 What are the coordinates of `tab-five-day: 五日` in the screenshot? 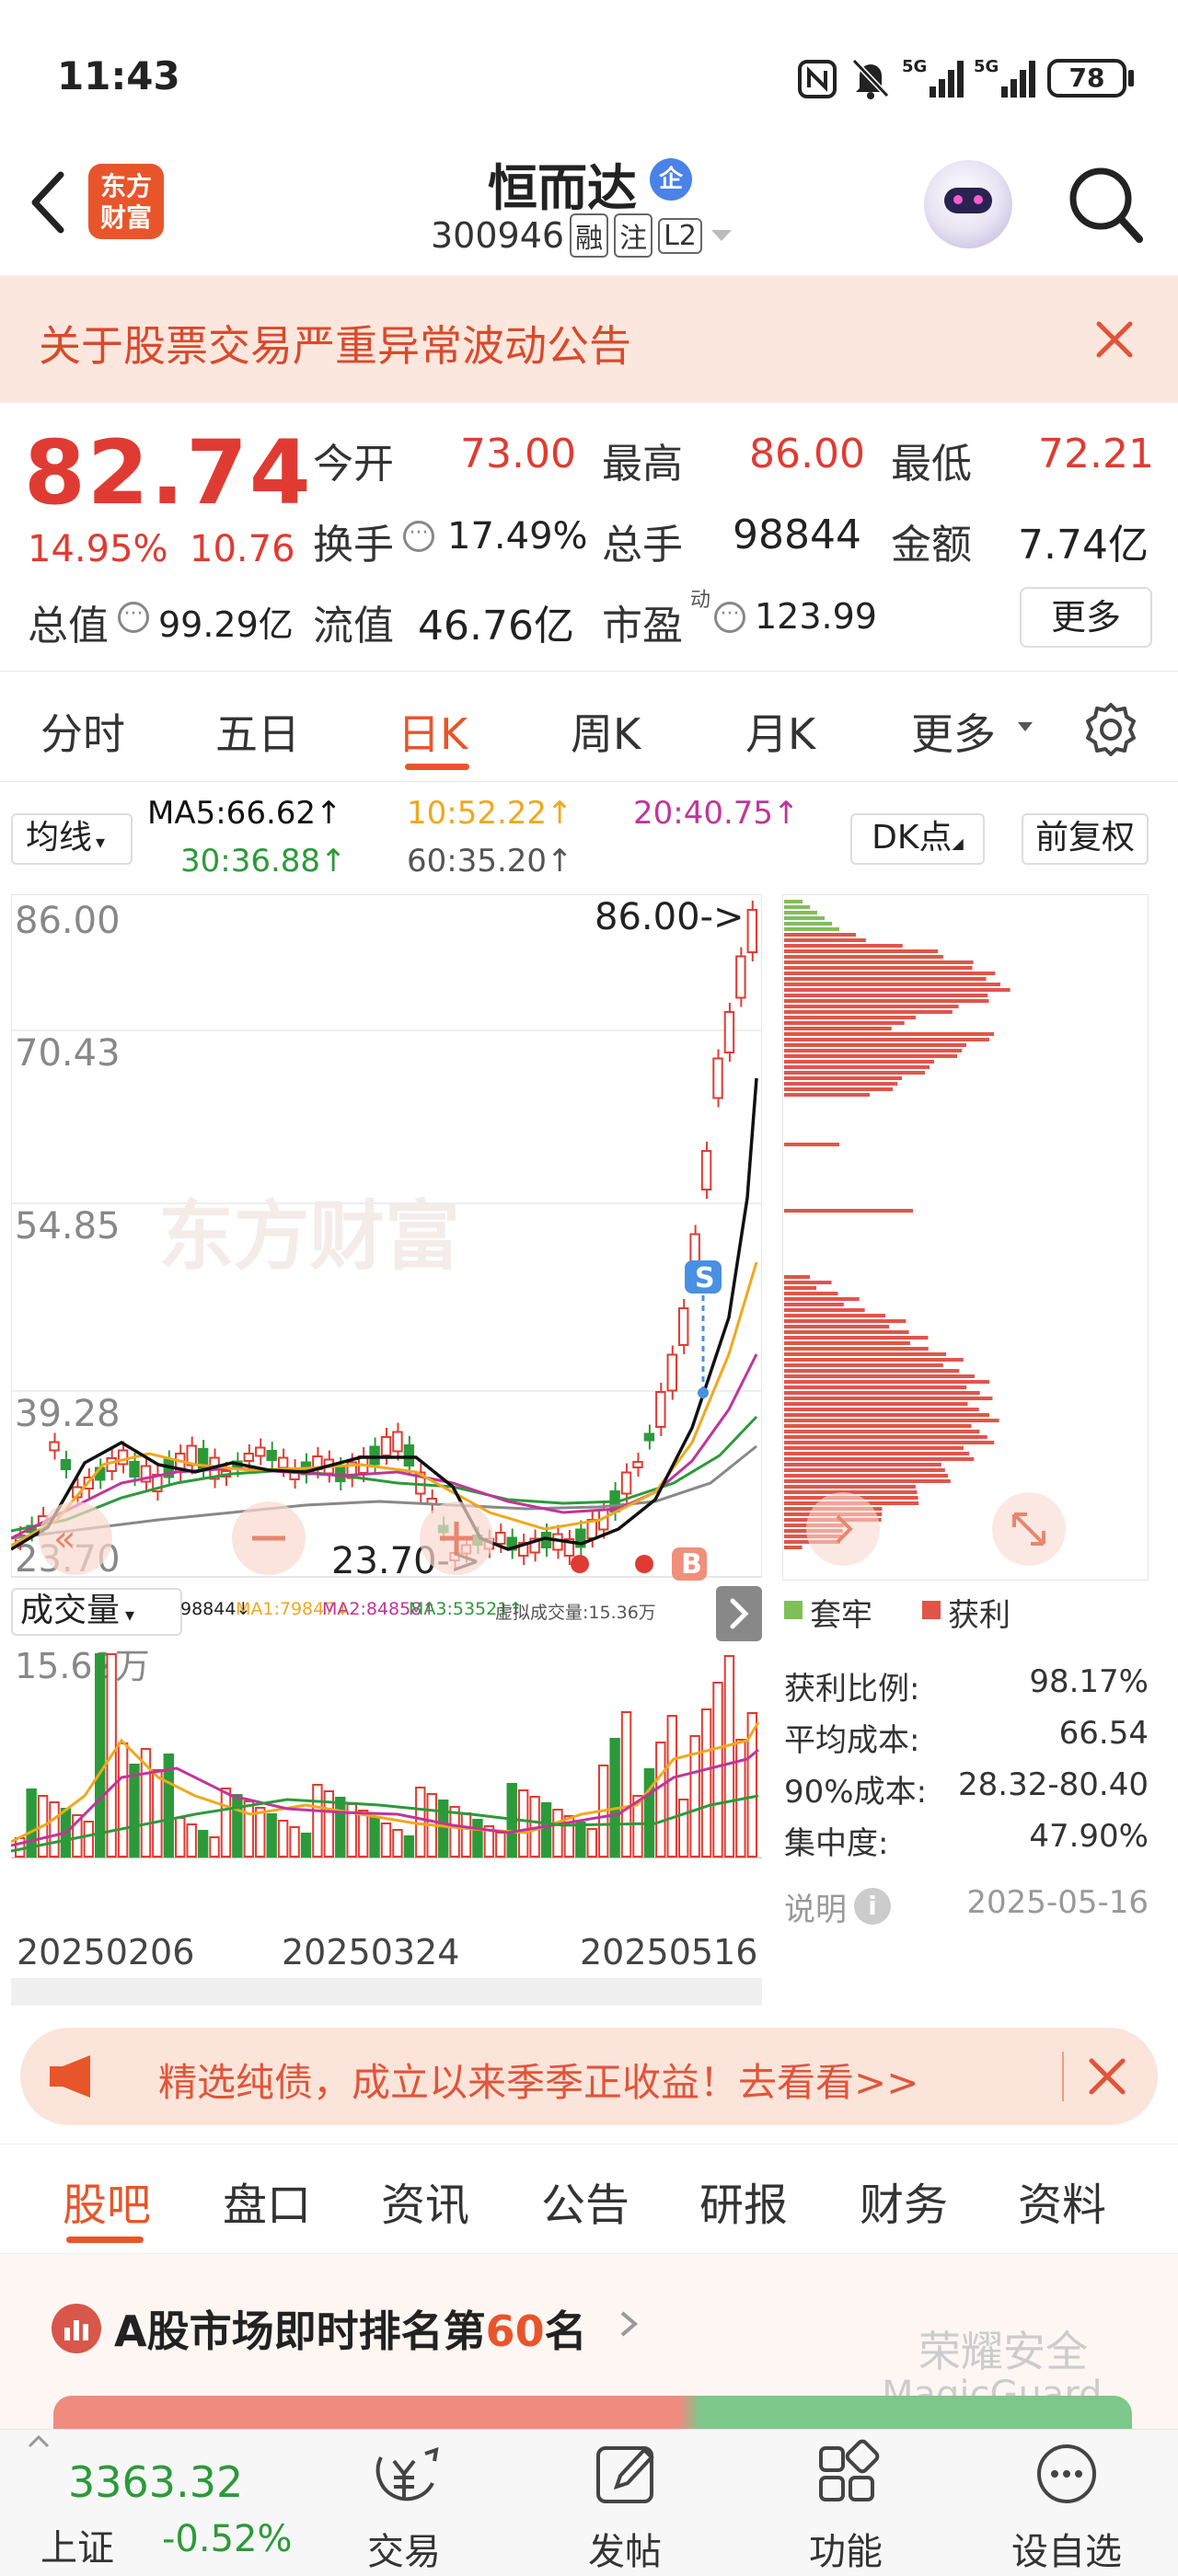 It's located at (257, 731).